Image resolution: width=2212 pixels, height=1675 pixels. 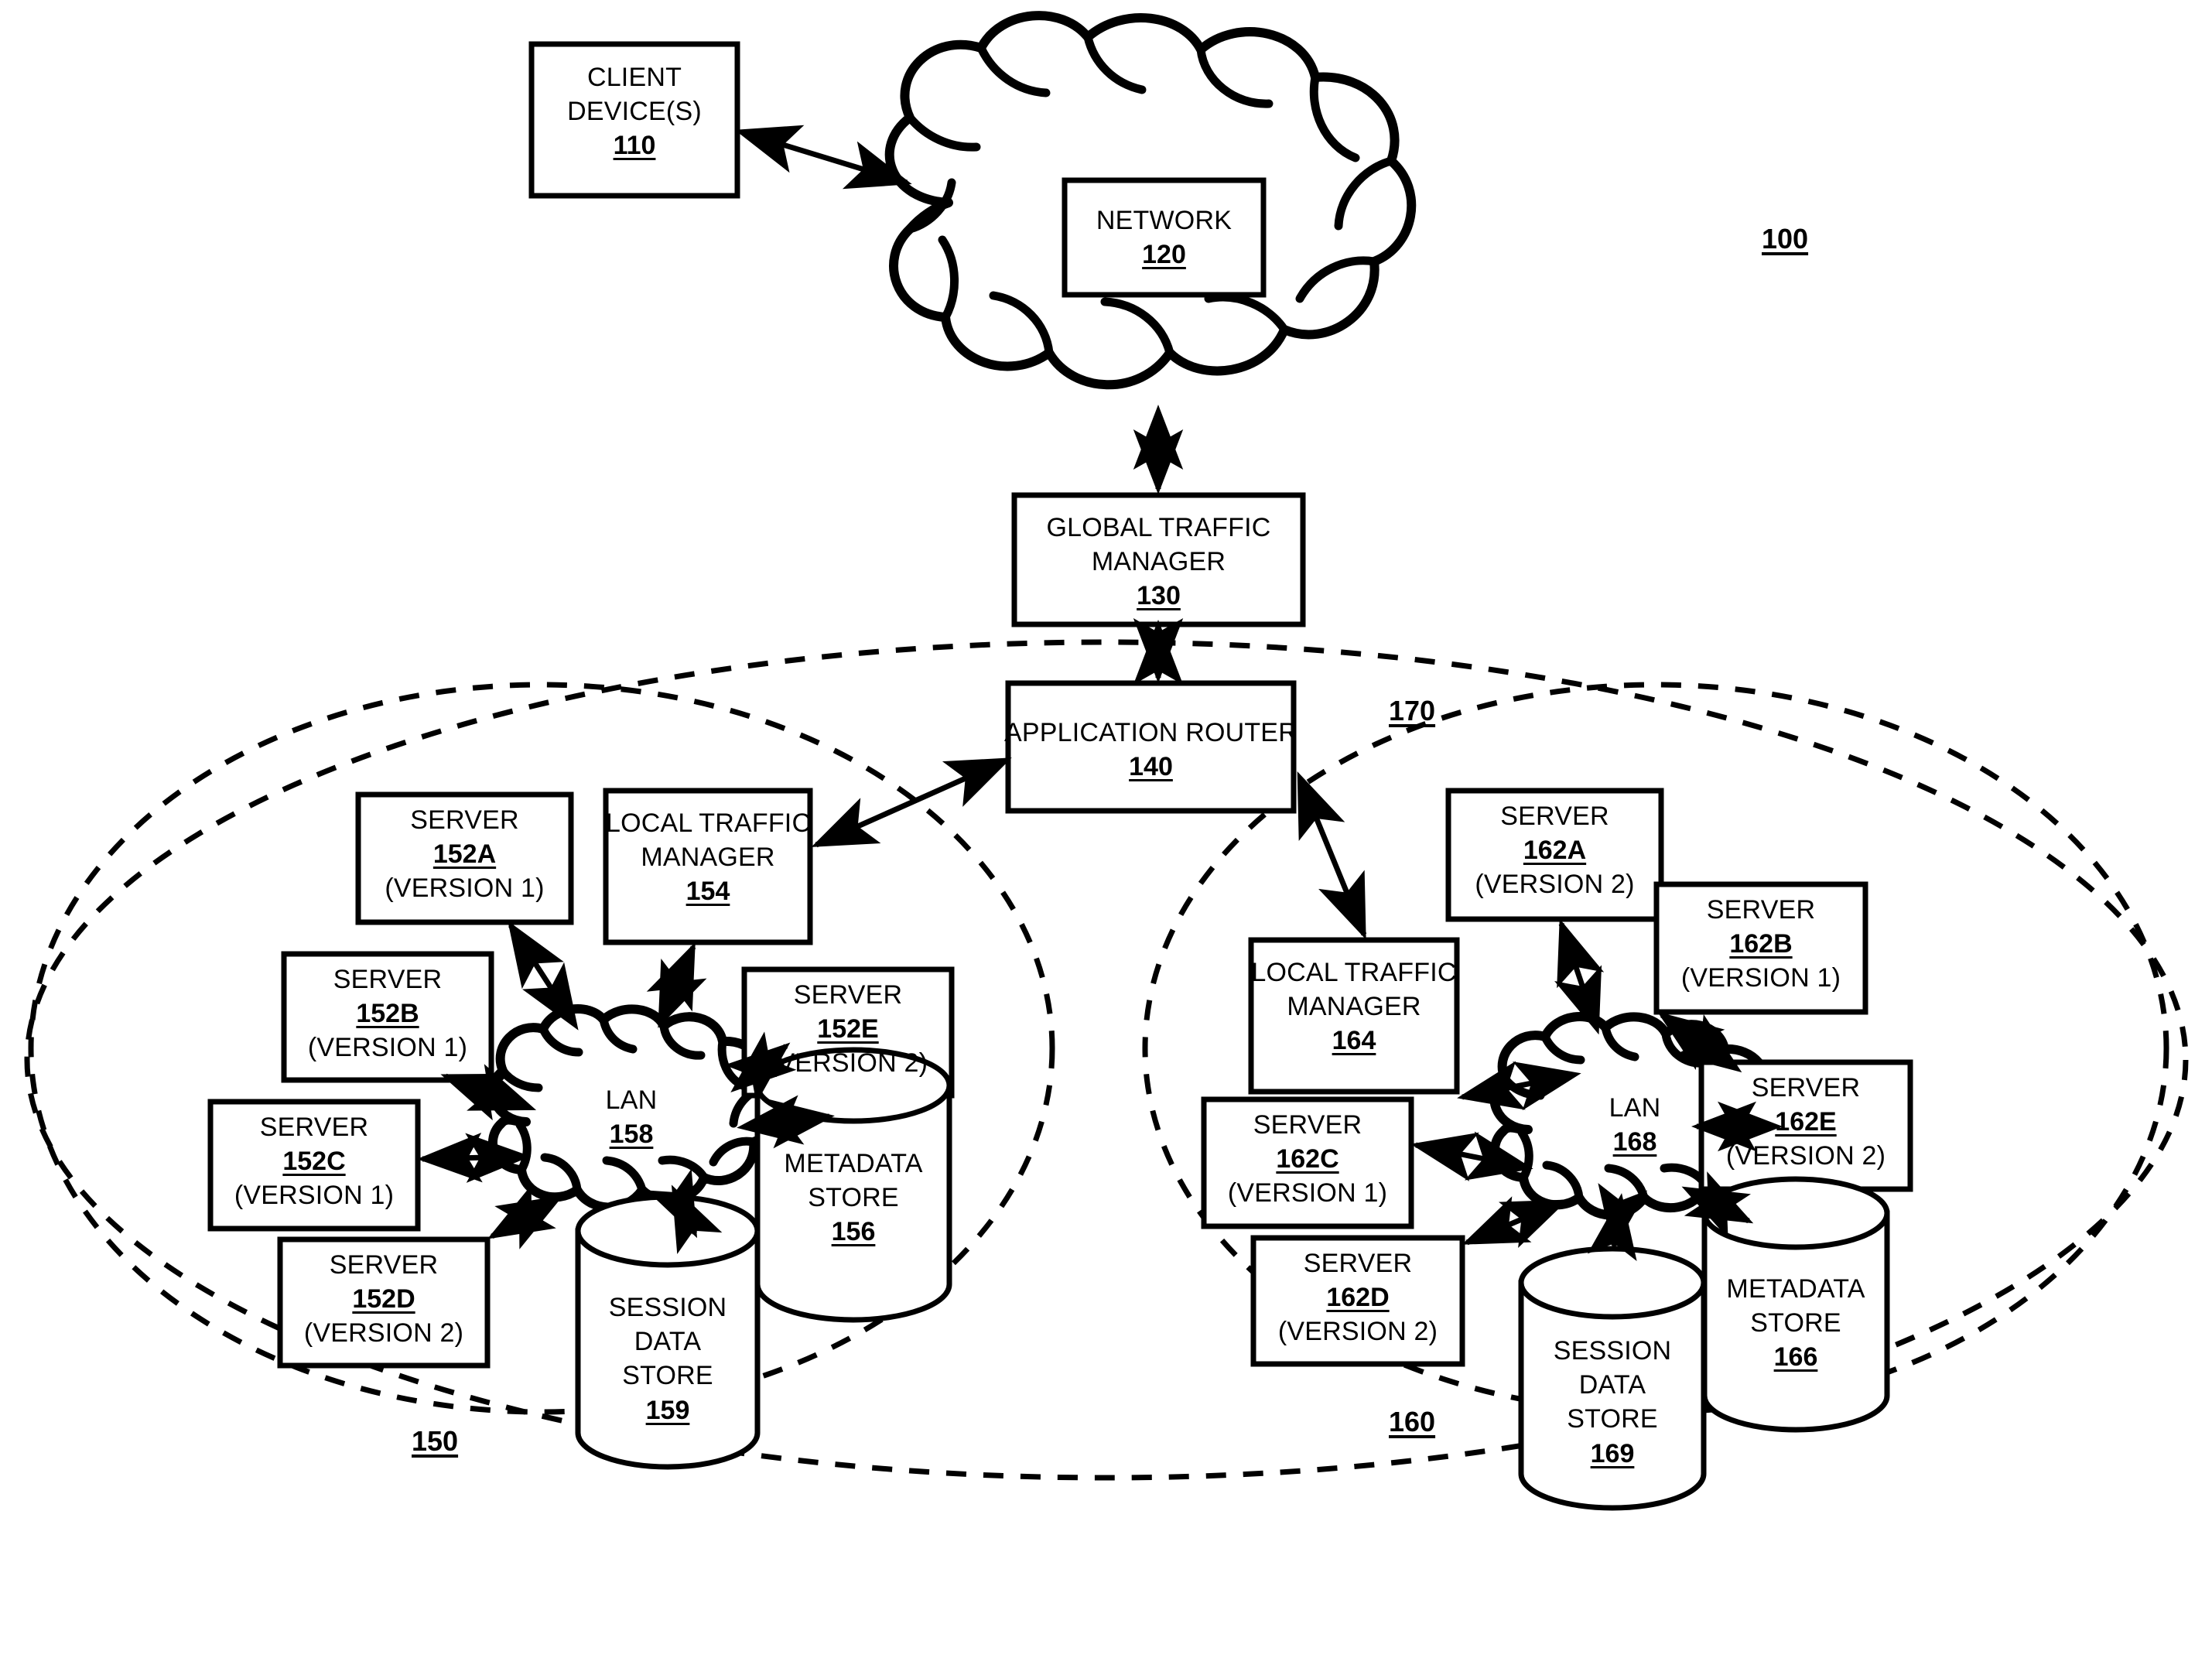 What do you see at coordinates (853, 1185) in the screenshot?
I see `metadata-store-156-shape` at bounding box center [853, 1185].